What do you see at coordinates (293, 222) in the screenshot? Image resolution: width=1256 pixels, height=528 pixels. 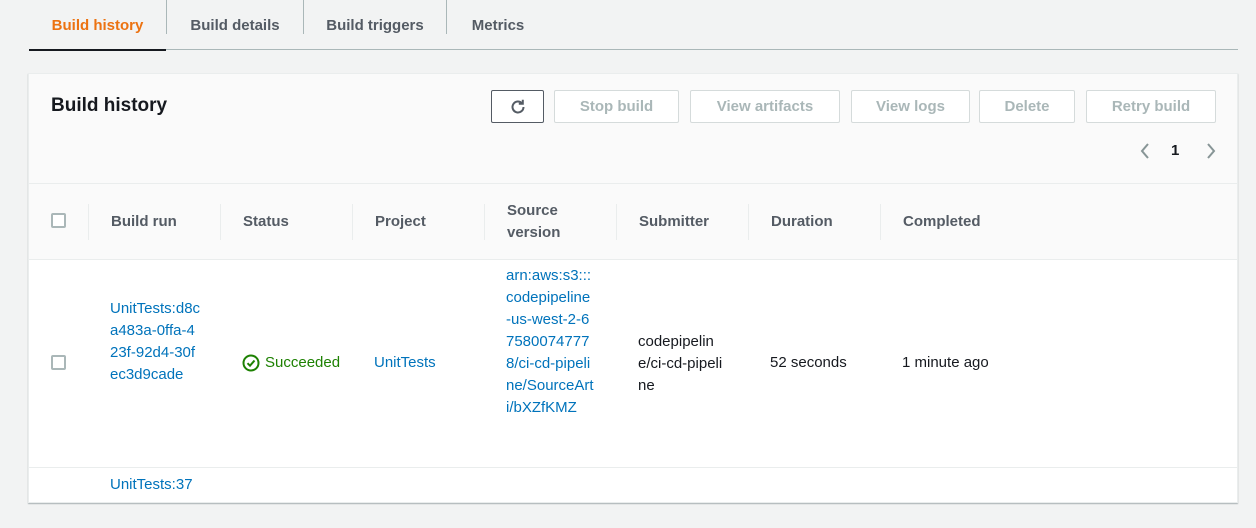 I see `column-status: Status` at bounding box center [293, 222].